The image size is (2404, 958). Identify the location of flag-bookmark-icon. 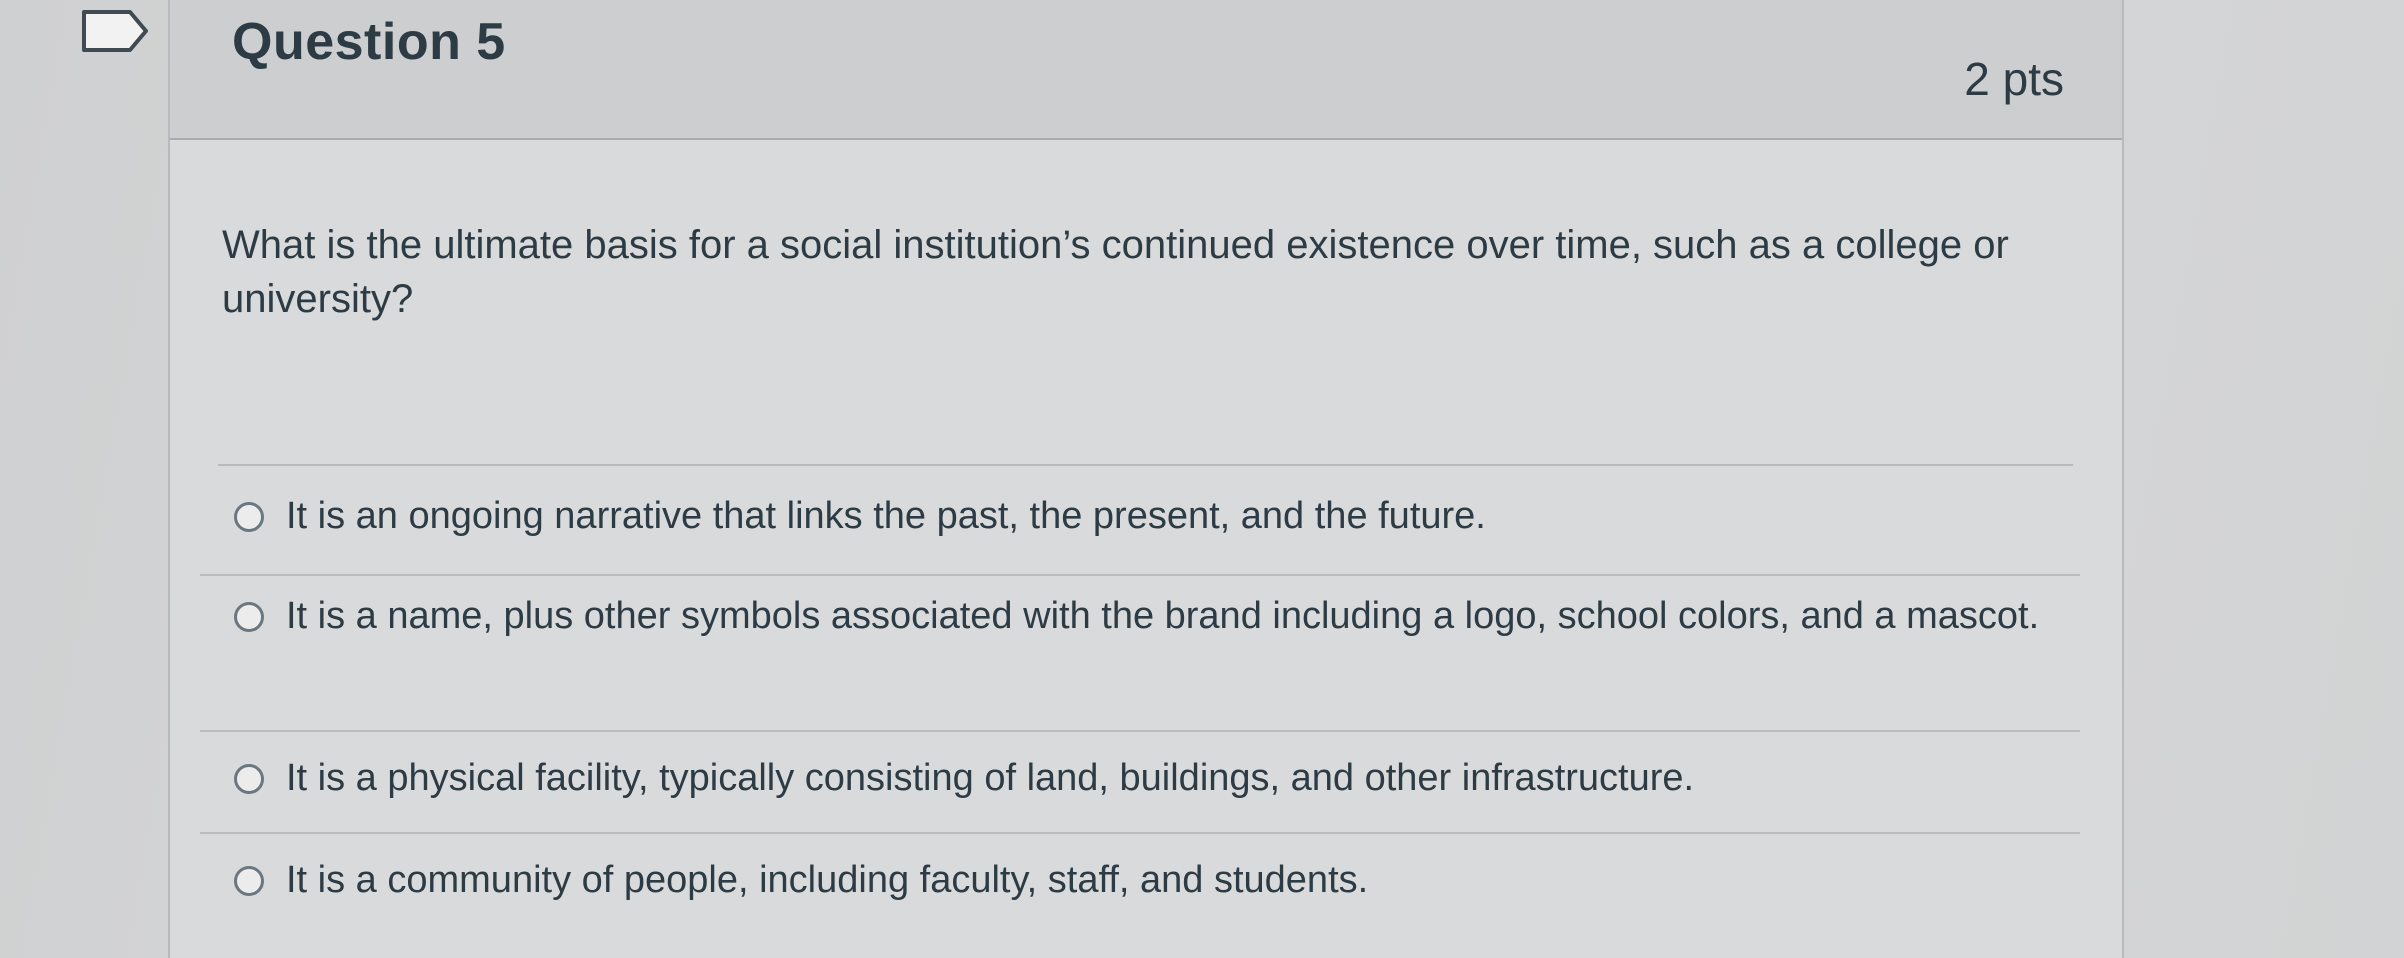
(115, 31).